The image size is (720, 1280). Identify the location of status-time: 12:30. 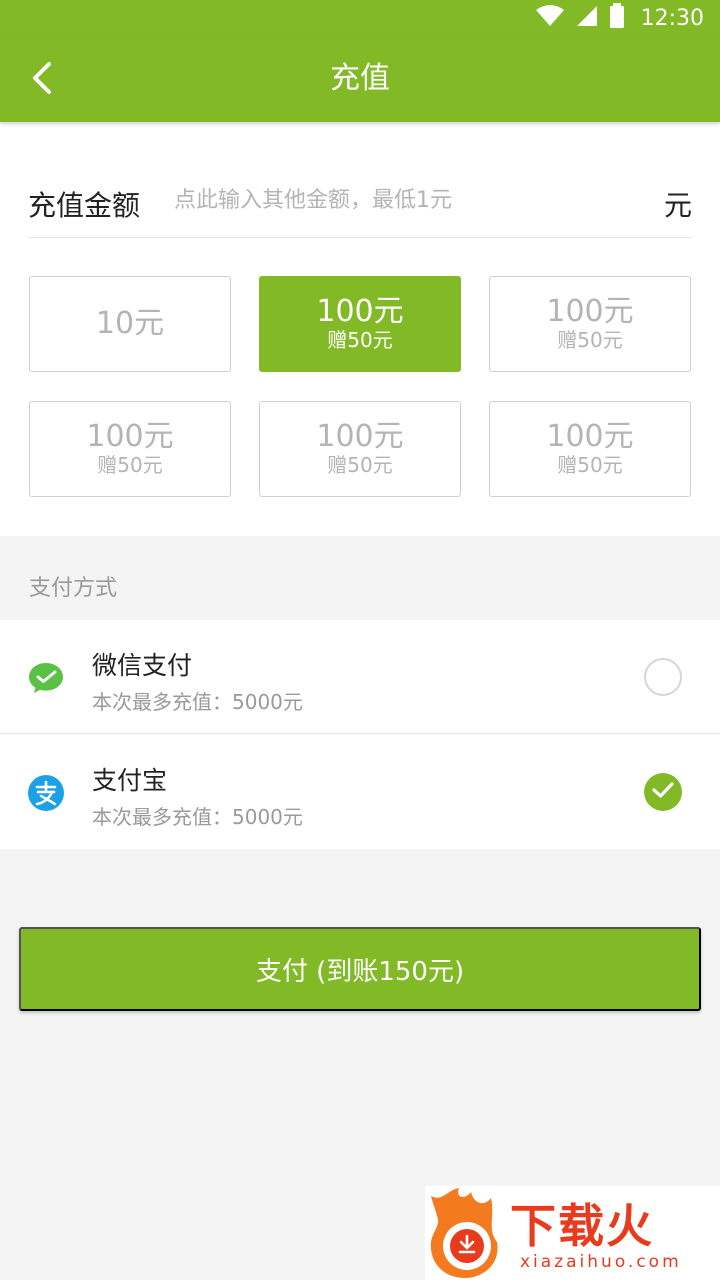
(672, 18).